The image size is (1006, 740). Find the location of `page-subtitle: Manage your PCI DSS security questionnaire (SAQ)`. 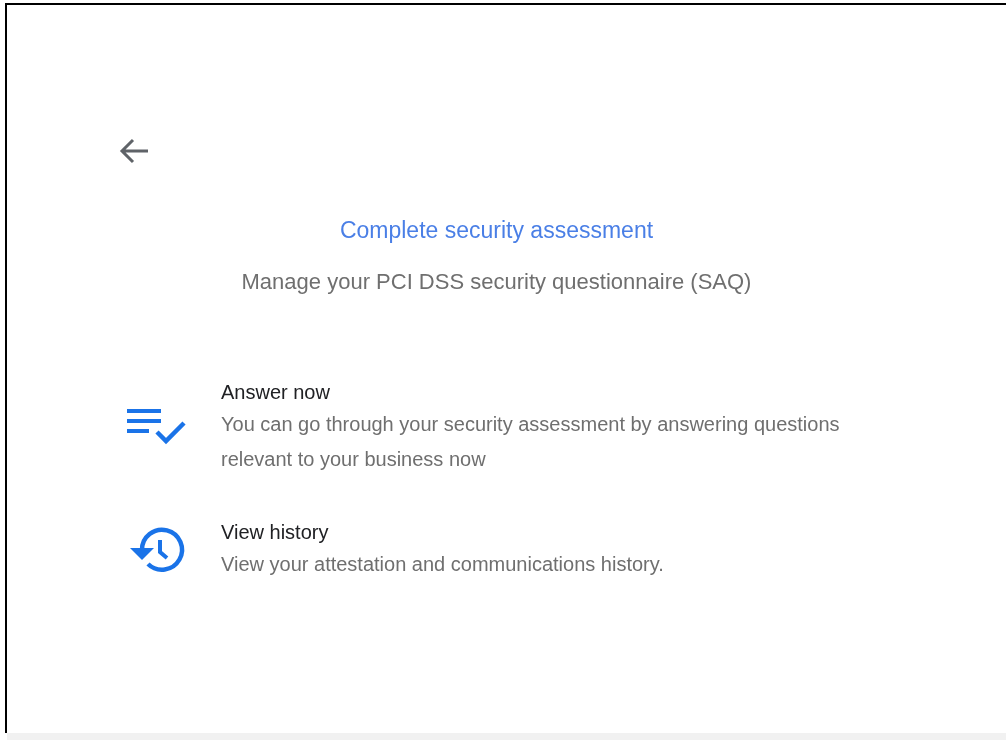

page-subtitle: Manage your PCI DSS security questionnaire (SAQ) is located at coordinates (496, 282).